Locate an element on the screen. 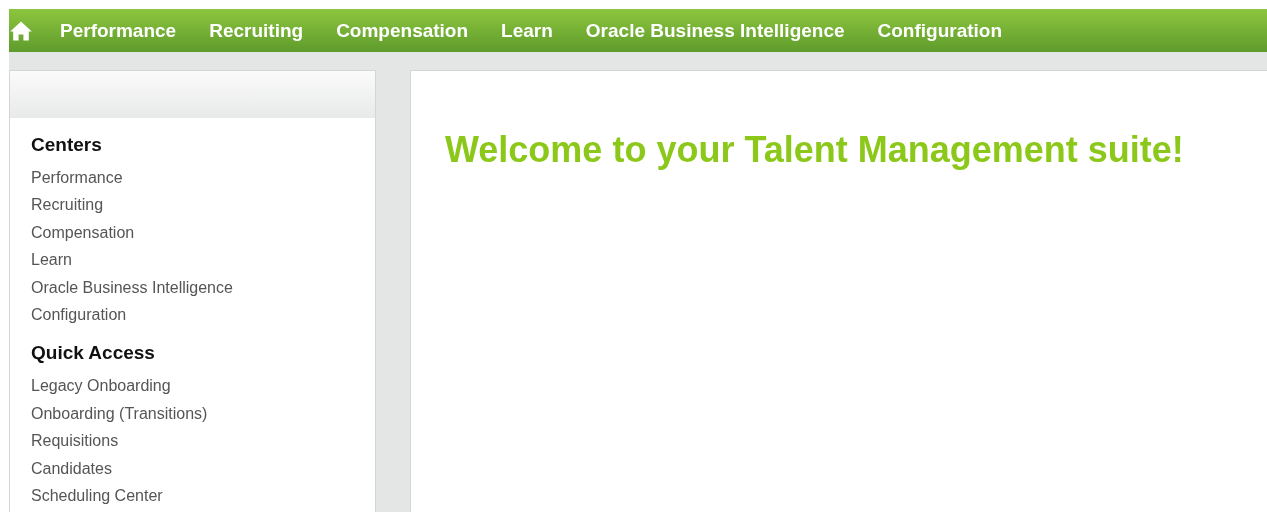  sidebar-link: Onboarding (Transitions) is located at coordinates (192, 413).